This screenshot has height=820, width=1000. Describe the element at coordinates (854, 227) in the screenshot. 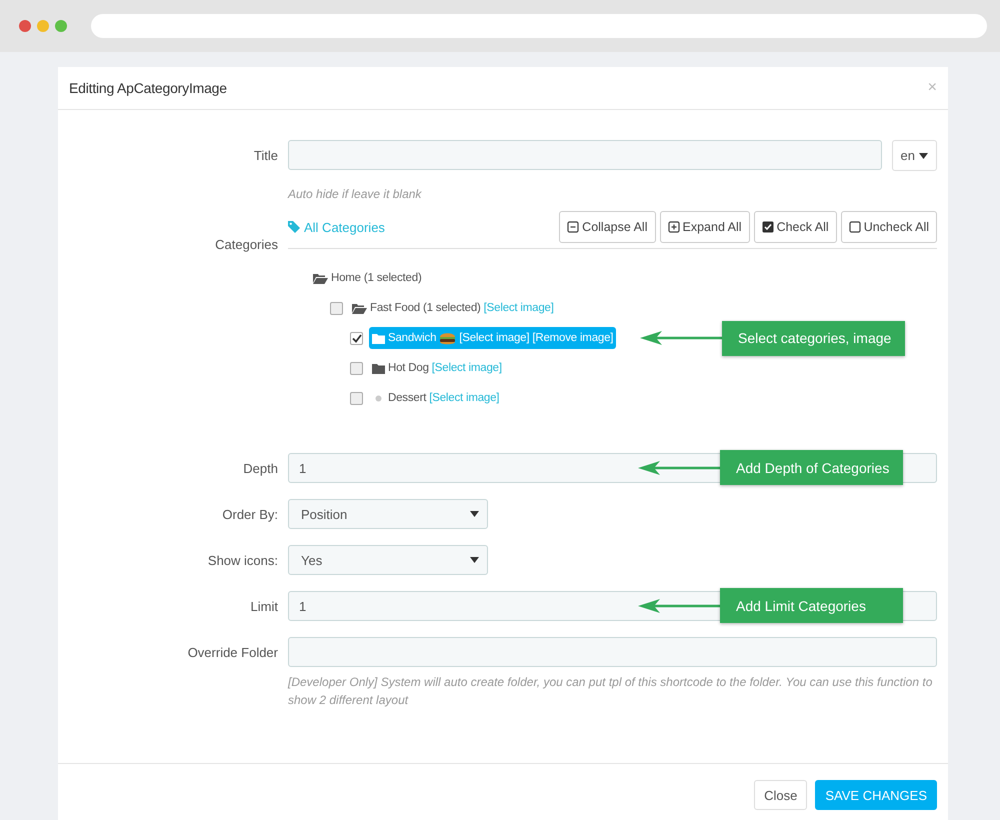

I see `empty-square-icon` at that location.